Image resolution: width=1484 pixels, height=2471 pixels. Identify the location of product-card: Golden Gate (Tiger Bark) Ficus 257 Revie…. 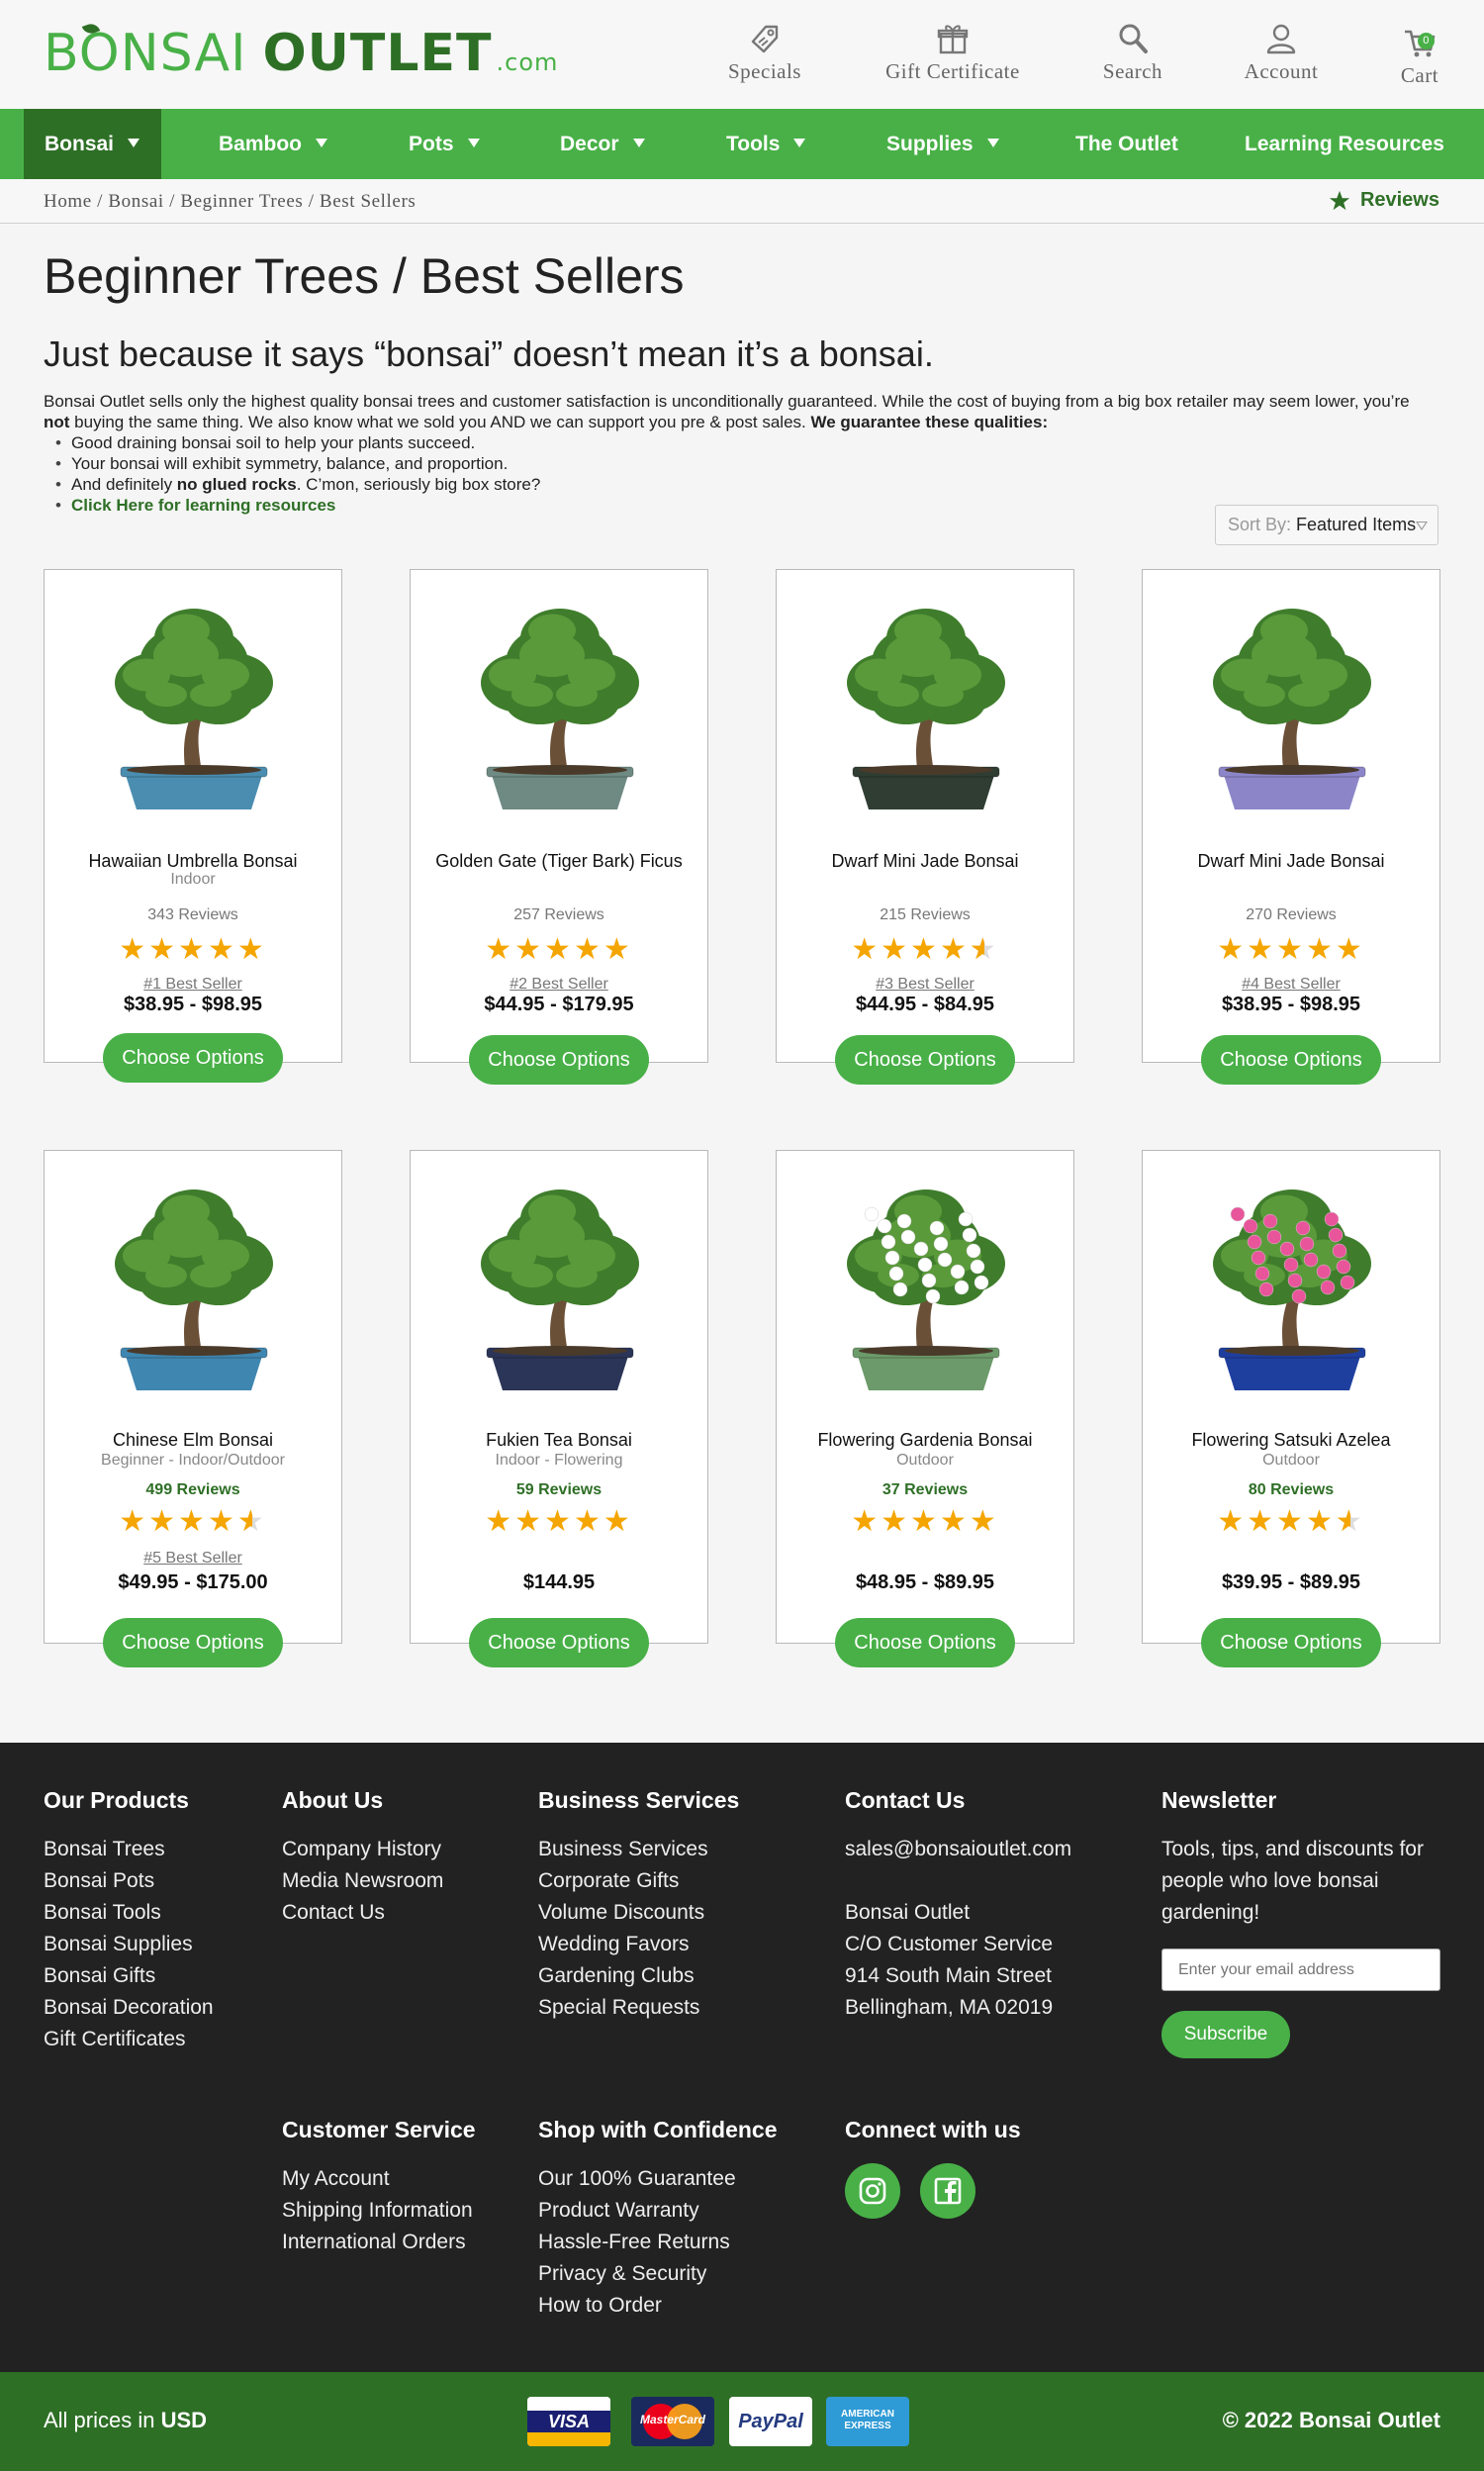
(559, 827).